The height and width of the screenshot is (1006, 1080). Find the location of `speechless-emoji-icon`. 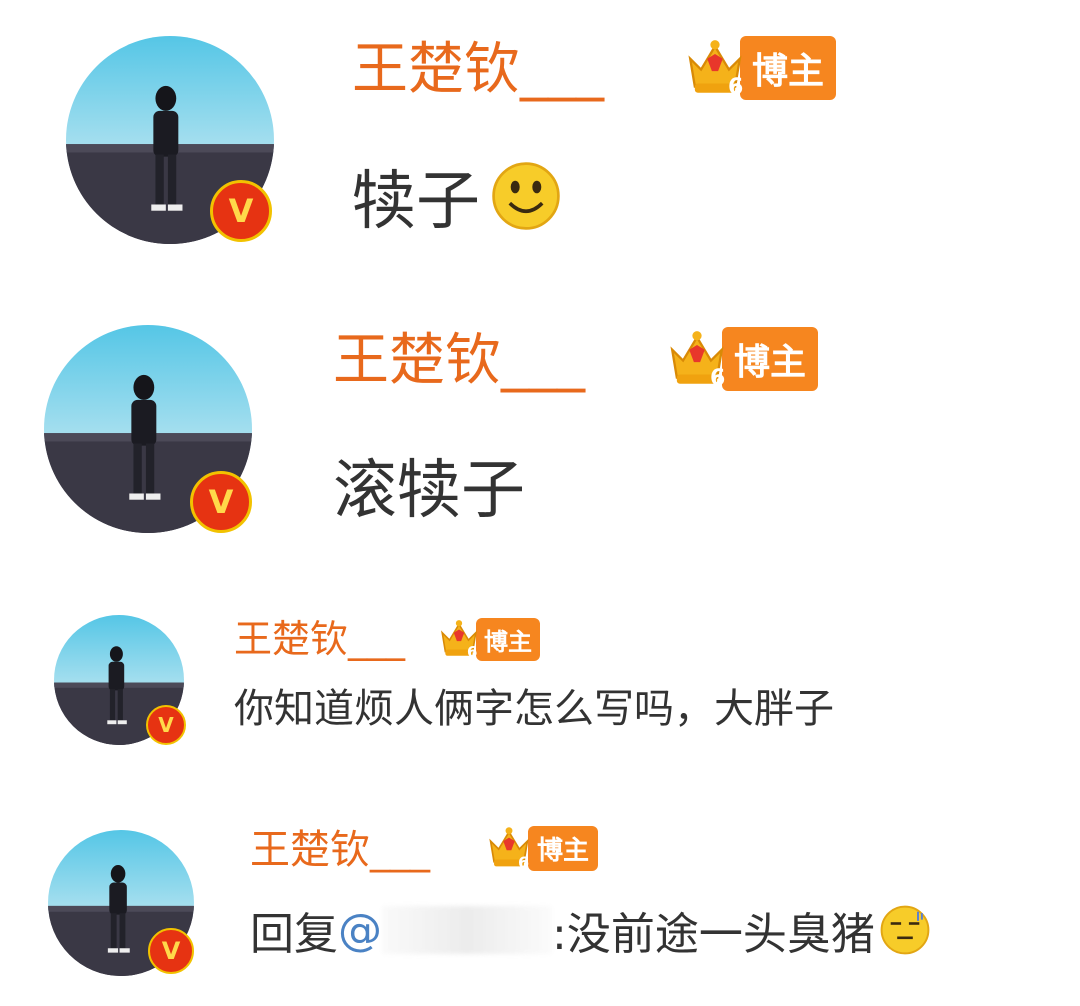

speechless-emoji-icon is located at coordinates (905, 930).